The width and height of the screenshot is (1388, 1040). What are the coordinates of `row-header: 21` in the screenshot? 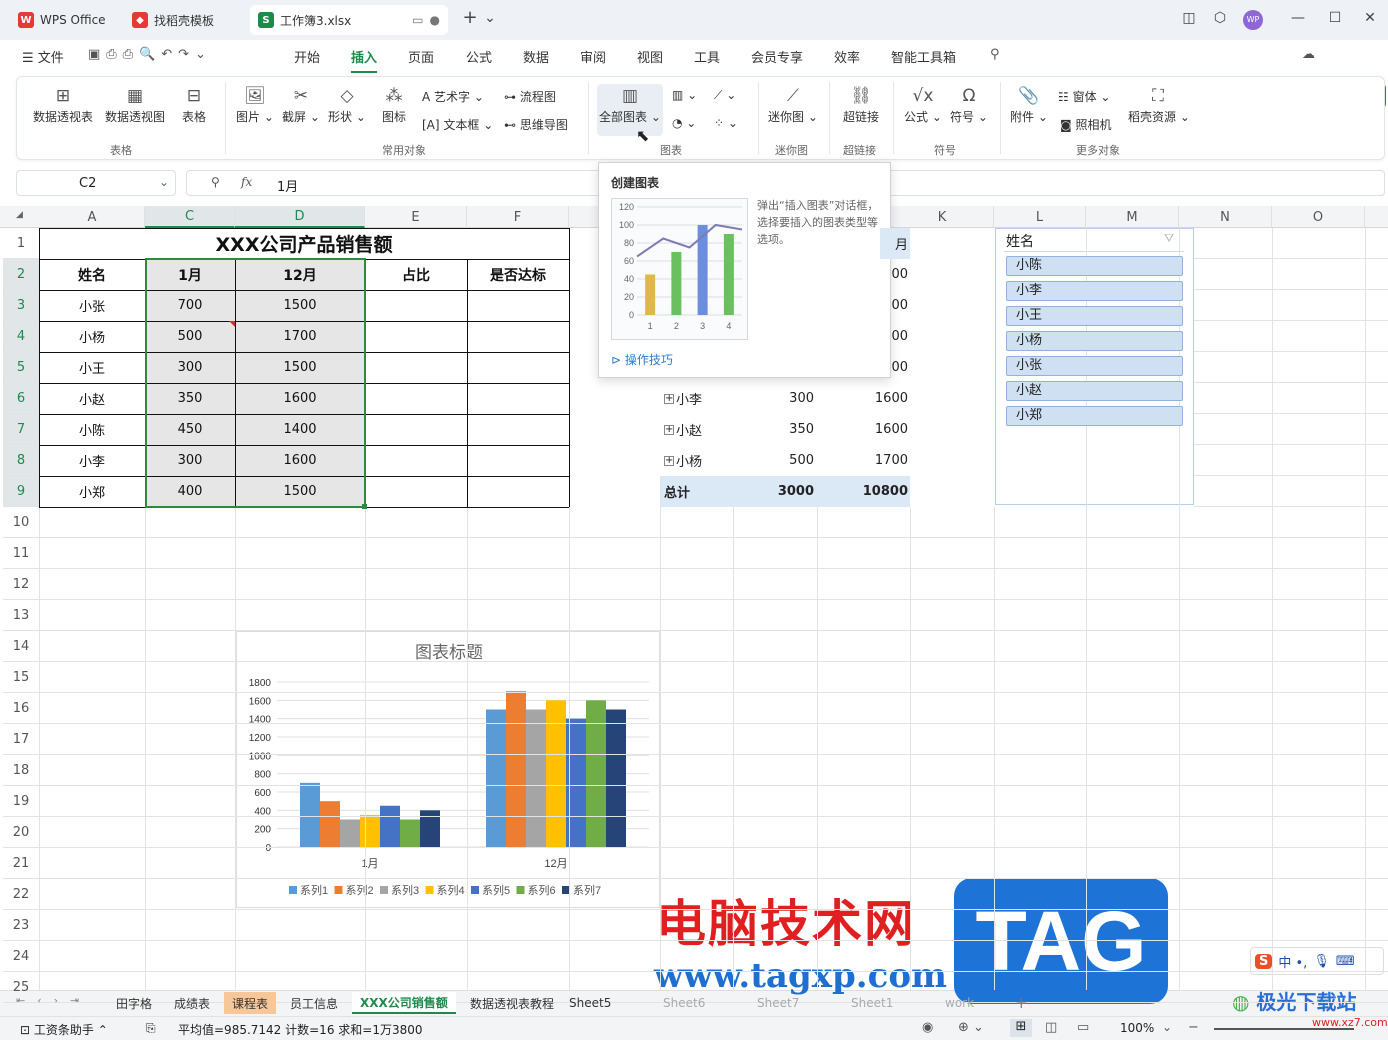 It's located at (21, 863).